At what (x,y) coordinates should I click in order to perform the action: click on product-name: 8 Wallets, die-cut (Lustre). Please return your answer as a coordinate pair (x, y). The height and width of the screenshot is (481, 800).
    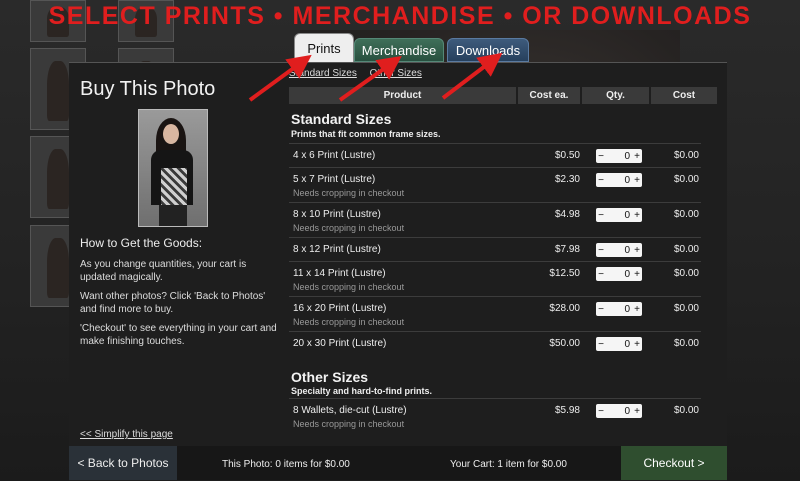
    Looking at the image, I should click on (350, 410).